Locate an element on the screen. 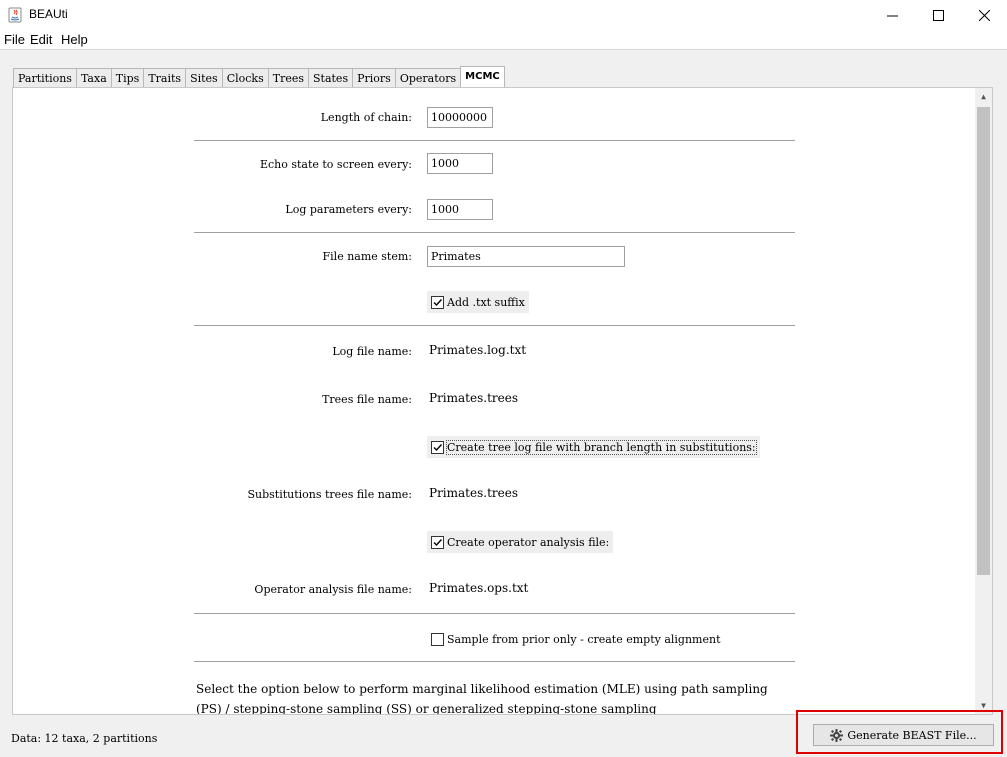 The width and height of the screenshot is (1007, 757). operator-analysis-checkbox: Create operator analysis file: is located at coordinates (520, 542).